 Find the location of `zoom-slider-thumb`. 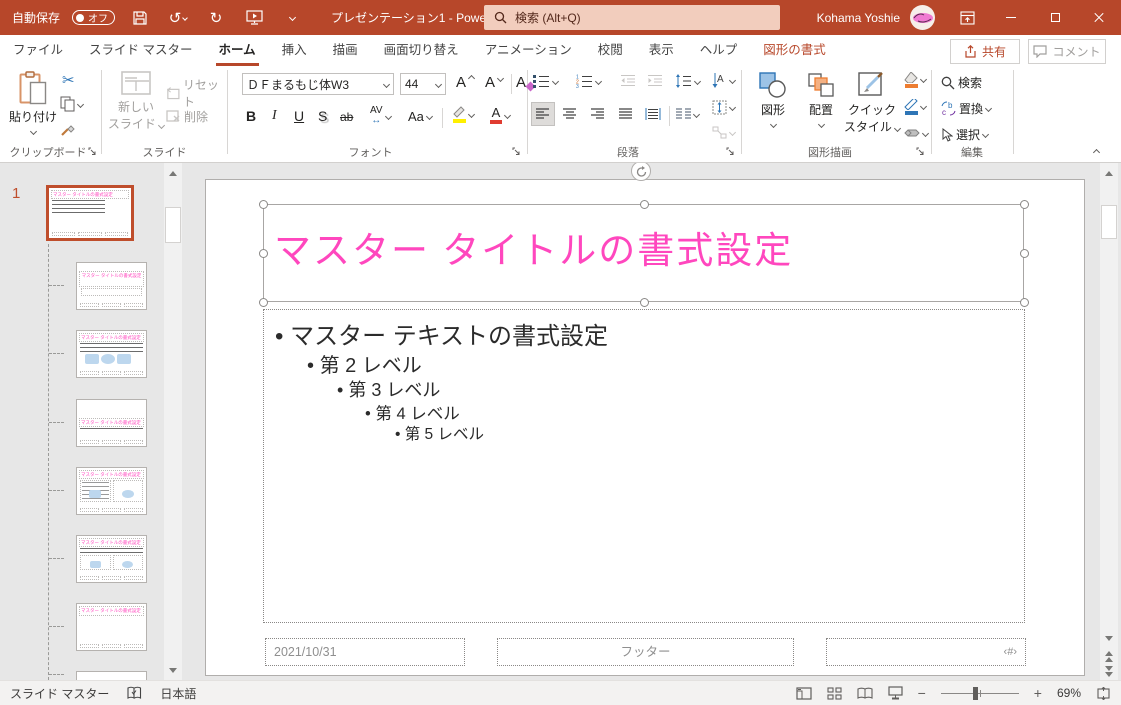

zoom-slider-thumb is located at coordinates (975, 693).